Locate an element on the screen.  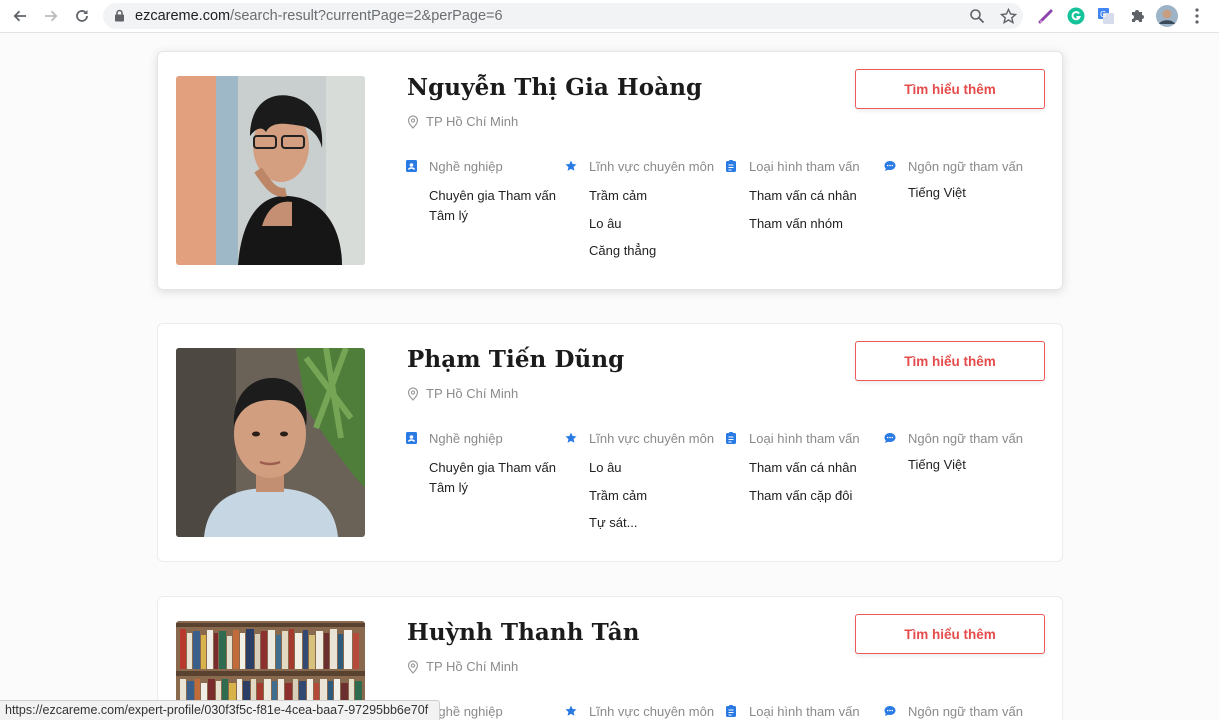
expert-name: Huỳnh Thanh Tân is located at coordinates (523, 632).